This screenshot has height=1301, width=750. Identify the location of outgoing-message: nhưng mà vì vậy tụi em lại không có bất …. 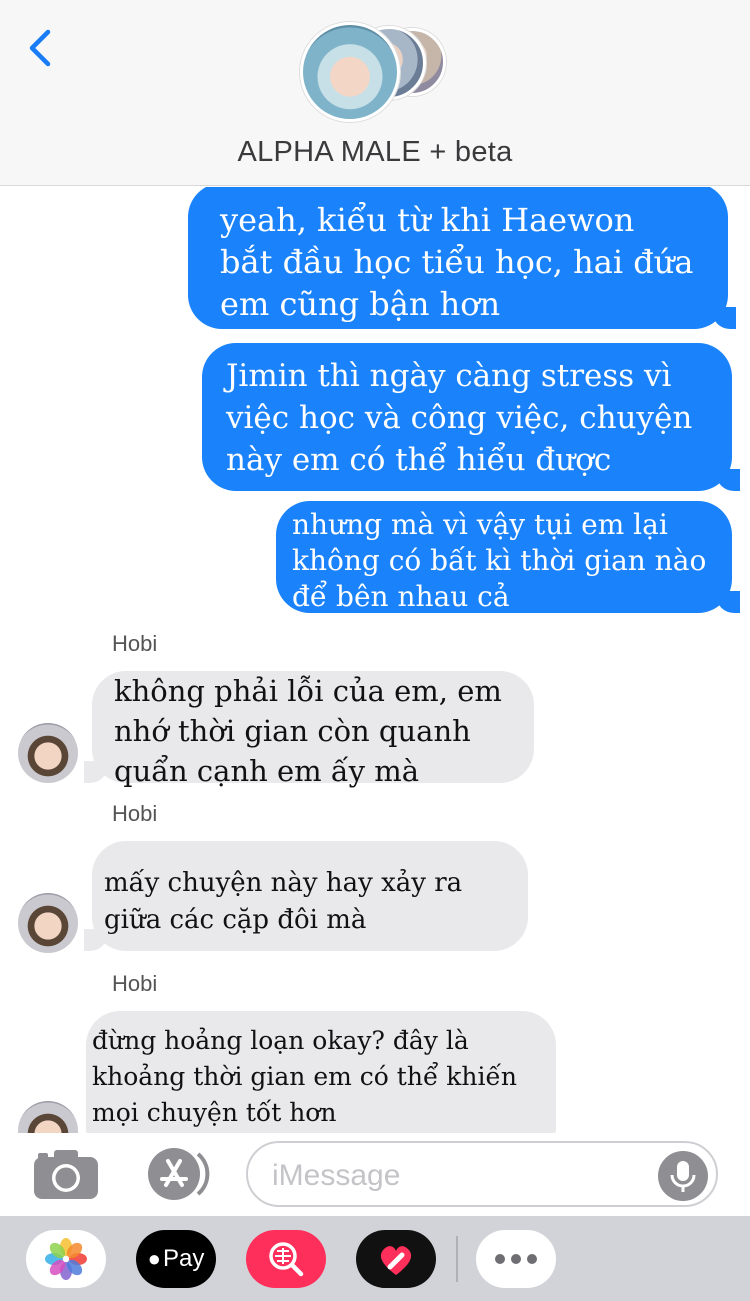
(508, 557).